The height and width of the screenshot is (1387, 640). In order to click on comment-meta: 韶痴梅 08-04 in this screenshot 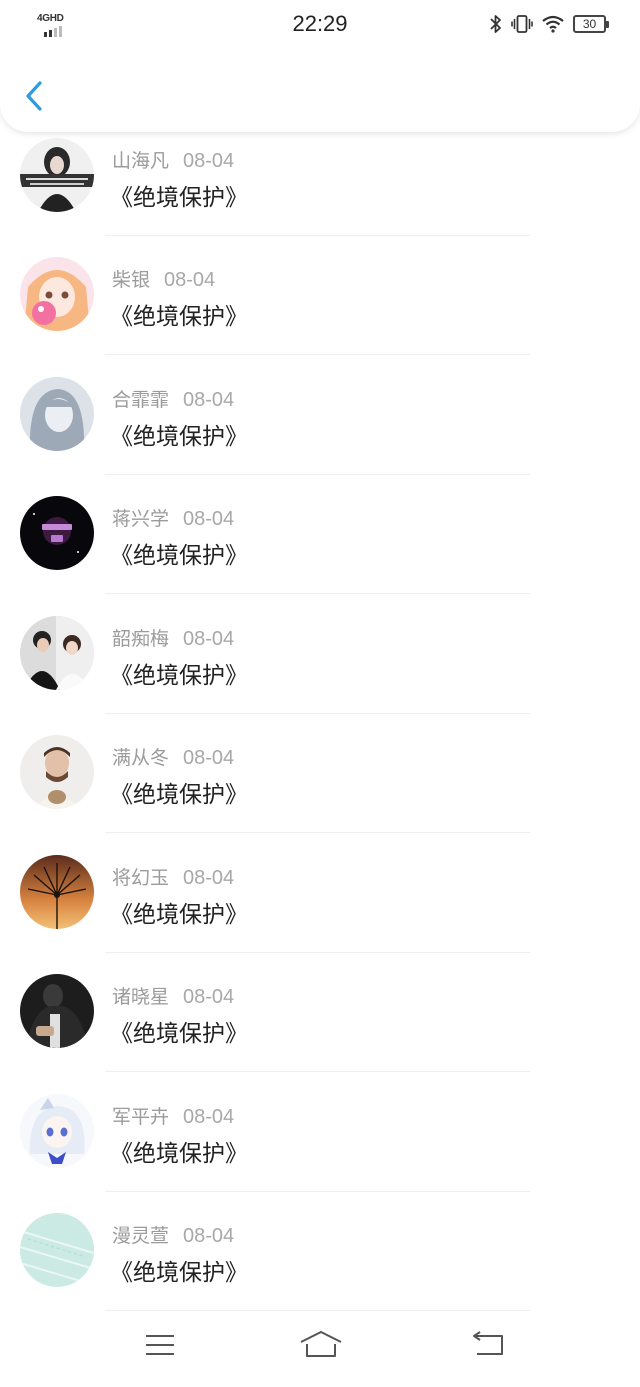, I will do `click(173, 637)`.